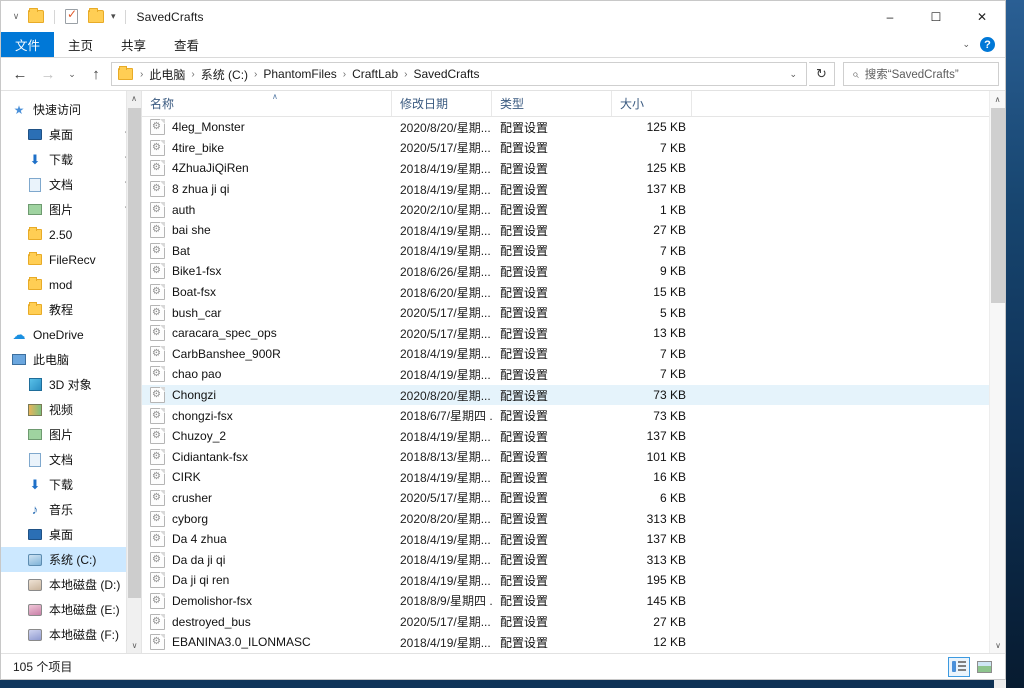 The image size is (1024, 688). I want to click on sidebar-item-documents-pc: 文档, so click(71, 459).